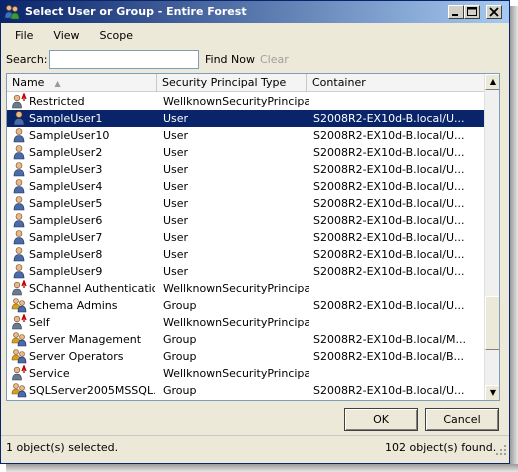 The height and width of the screenshot is (472, 518). What do you see at coordinates (472, 12) in the screenshot?
I see `maximize-button` at bounding box center [472, 12].